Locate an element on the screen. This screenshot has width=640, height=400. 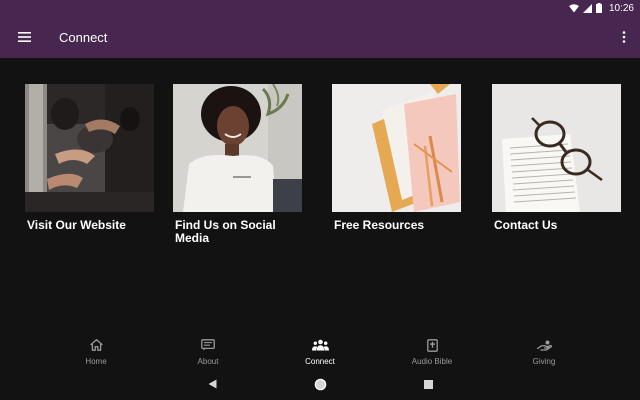
nav-item-audio-bible: Audio Bible is located at coordinates (432, 349).